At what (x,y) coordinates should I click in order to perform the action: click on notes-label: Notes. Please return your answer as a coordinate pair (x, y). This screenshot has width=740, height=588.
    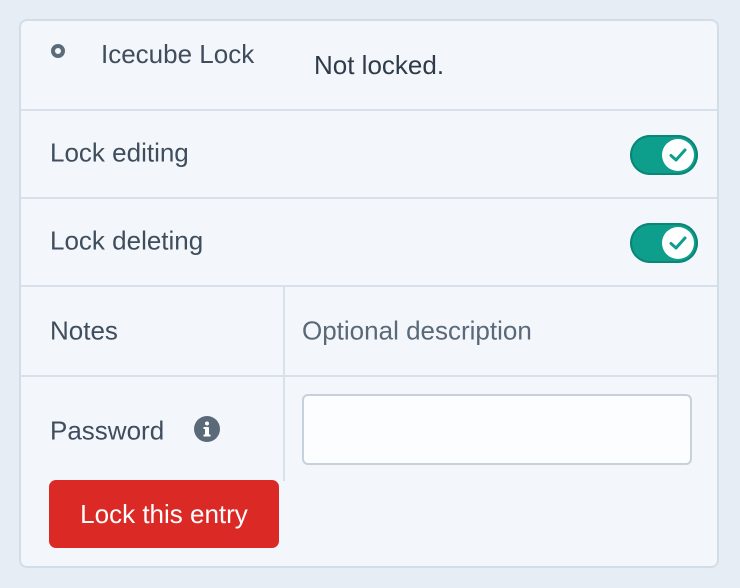
    Looking at the image, I should click on (84, 330).